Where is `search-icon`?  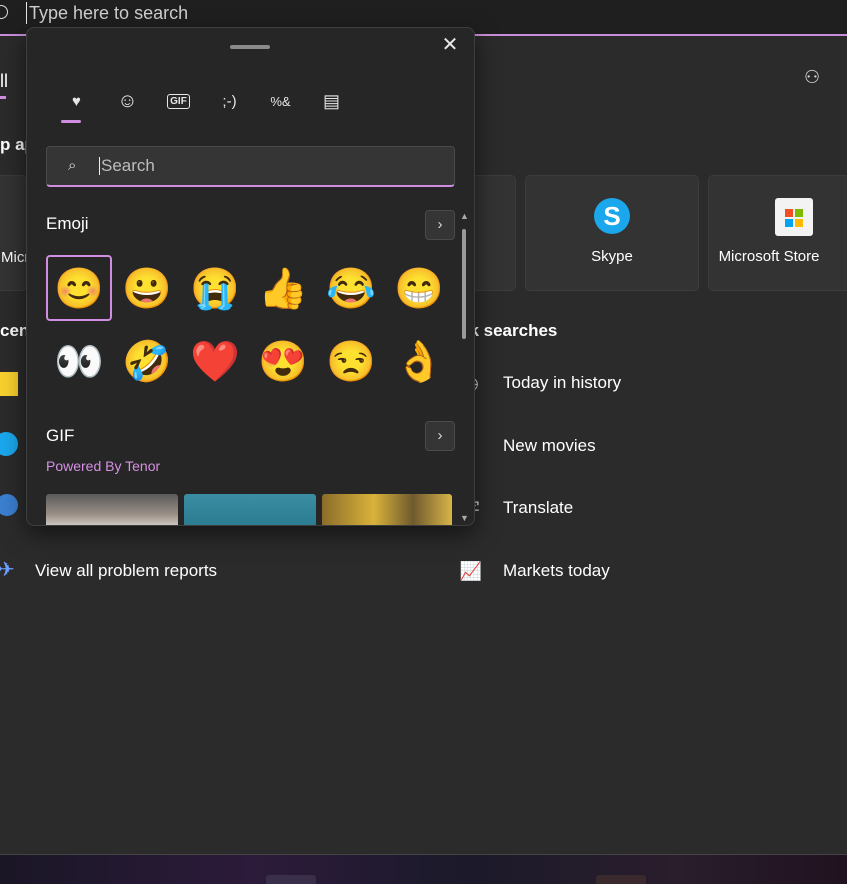
search-icon is located at coordinates (4, 12).